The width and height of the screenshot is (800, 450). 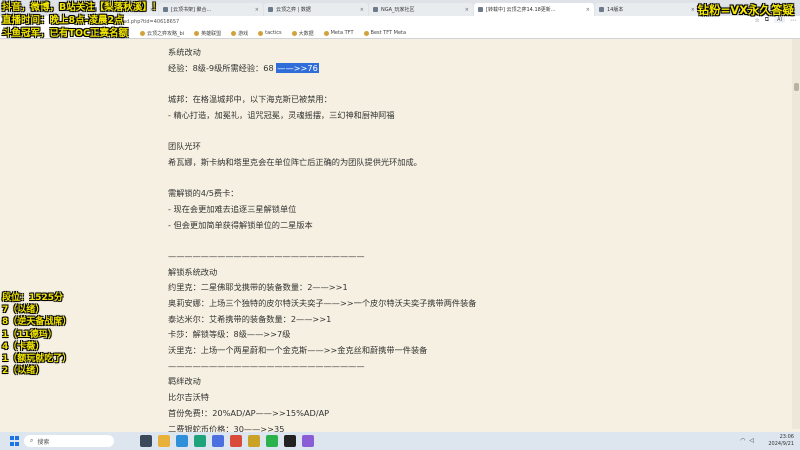 What do you see at coordinates (388, 33) in the screenshot?
I see `bookmark-label: Best TFT Meta` at bounding box center [388, 33].